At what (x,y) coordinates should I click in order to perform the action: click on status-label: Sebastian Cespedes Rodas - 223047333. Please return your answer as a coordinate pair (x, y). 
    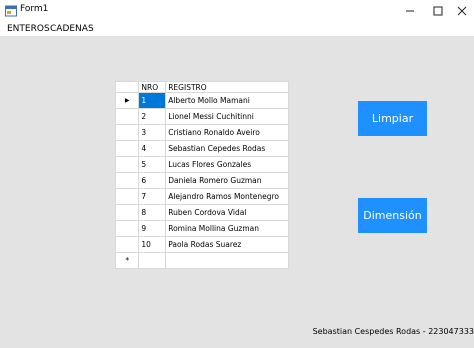
    Looking at the image, I should click on (393, 331).